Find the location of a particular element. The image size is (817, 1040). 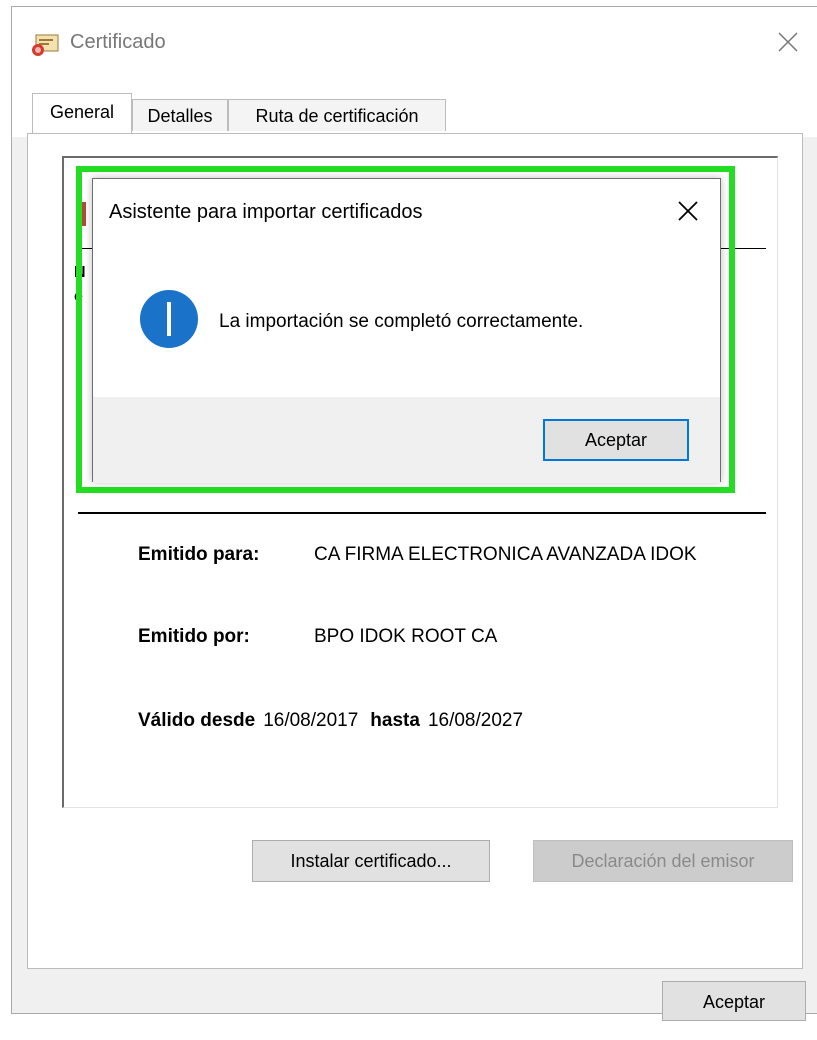

tab-ruta-certificacion: Ruta de certificación is located at coordinates (337, 115).